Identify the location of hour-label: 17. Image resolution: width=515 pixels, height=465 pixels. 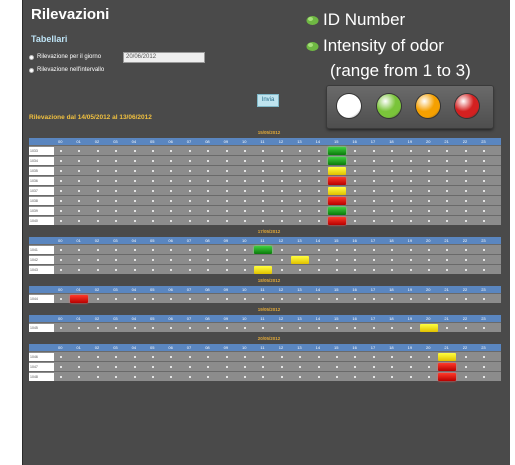
(373, 240).